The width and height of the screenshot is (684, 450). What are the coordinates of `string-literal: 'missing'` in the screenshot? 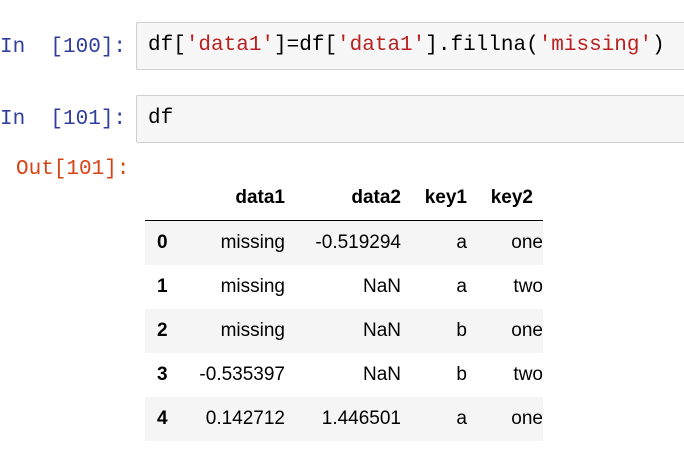 It's located at (595, 45).